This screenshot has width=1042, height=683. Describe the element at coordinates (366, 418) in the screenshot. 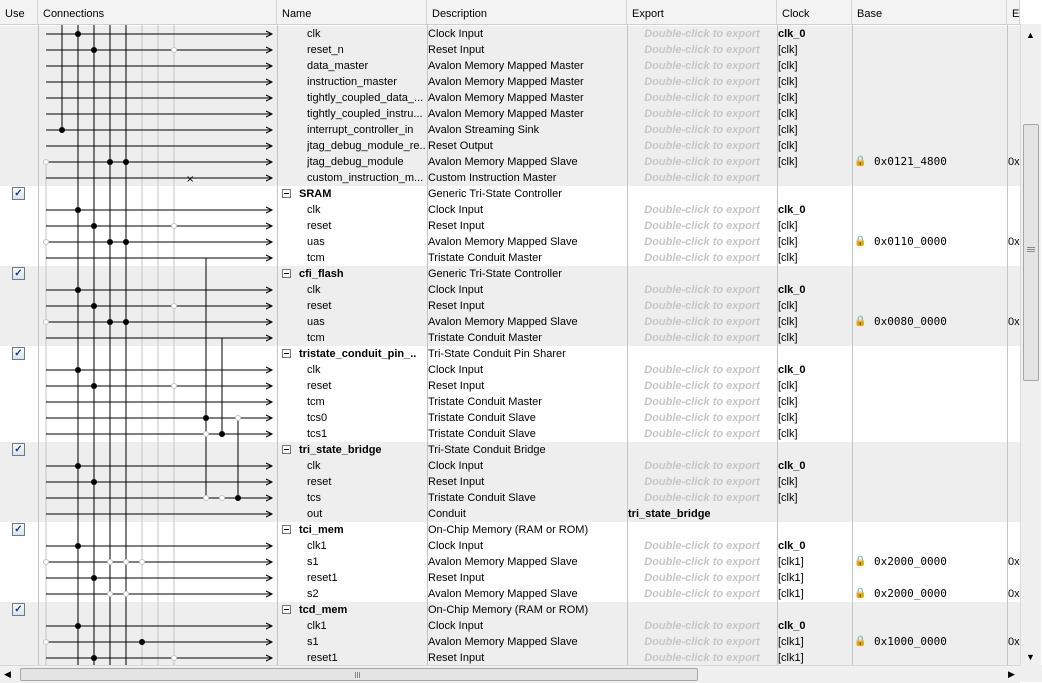

I see `interface-name: tcs0` at that location.